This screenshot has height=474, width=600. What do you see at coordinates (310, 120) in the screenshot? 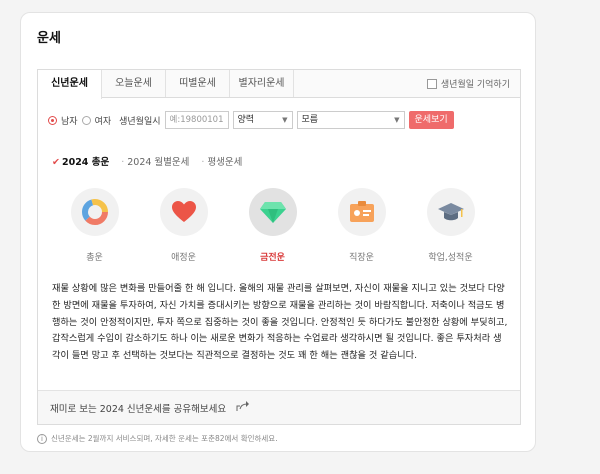
I see `birth-time-value: 모름` at bounding box center [310, 120].